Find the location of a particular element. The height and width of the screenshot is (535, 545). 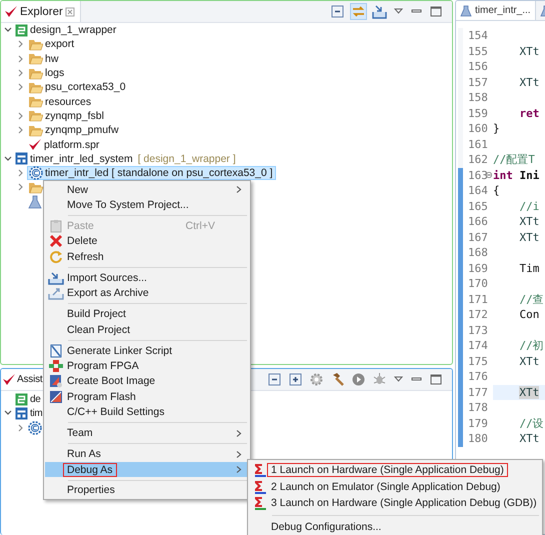

line-number: 157 is located at coordinates (478, 82).